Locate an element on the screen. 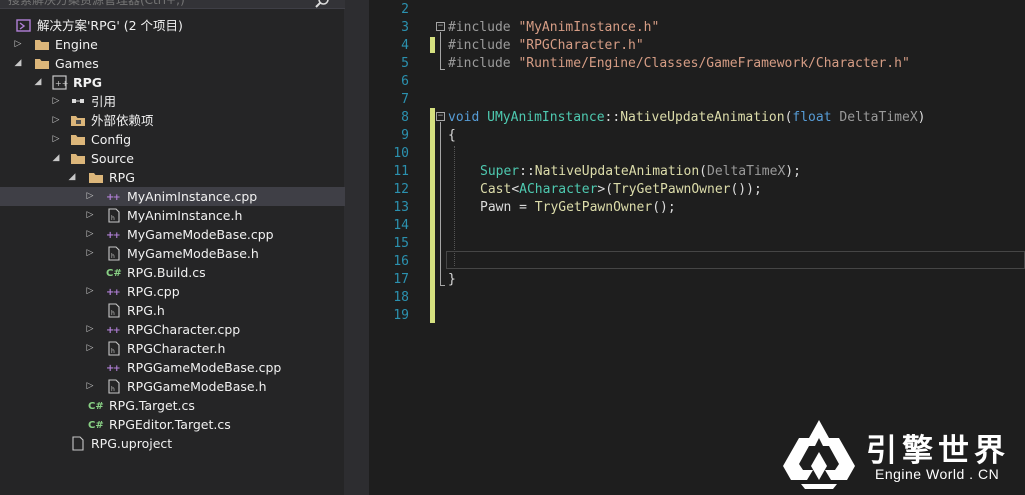  tree-item-label: RPG.cpp is located at coordinates (153, 291).